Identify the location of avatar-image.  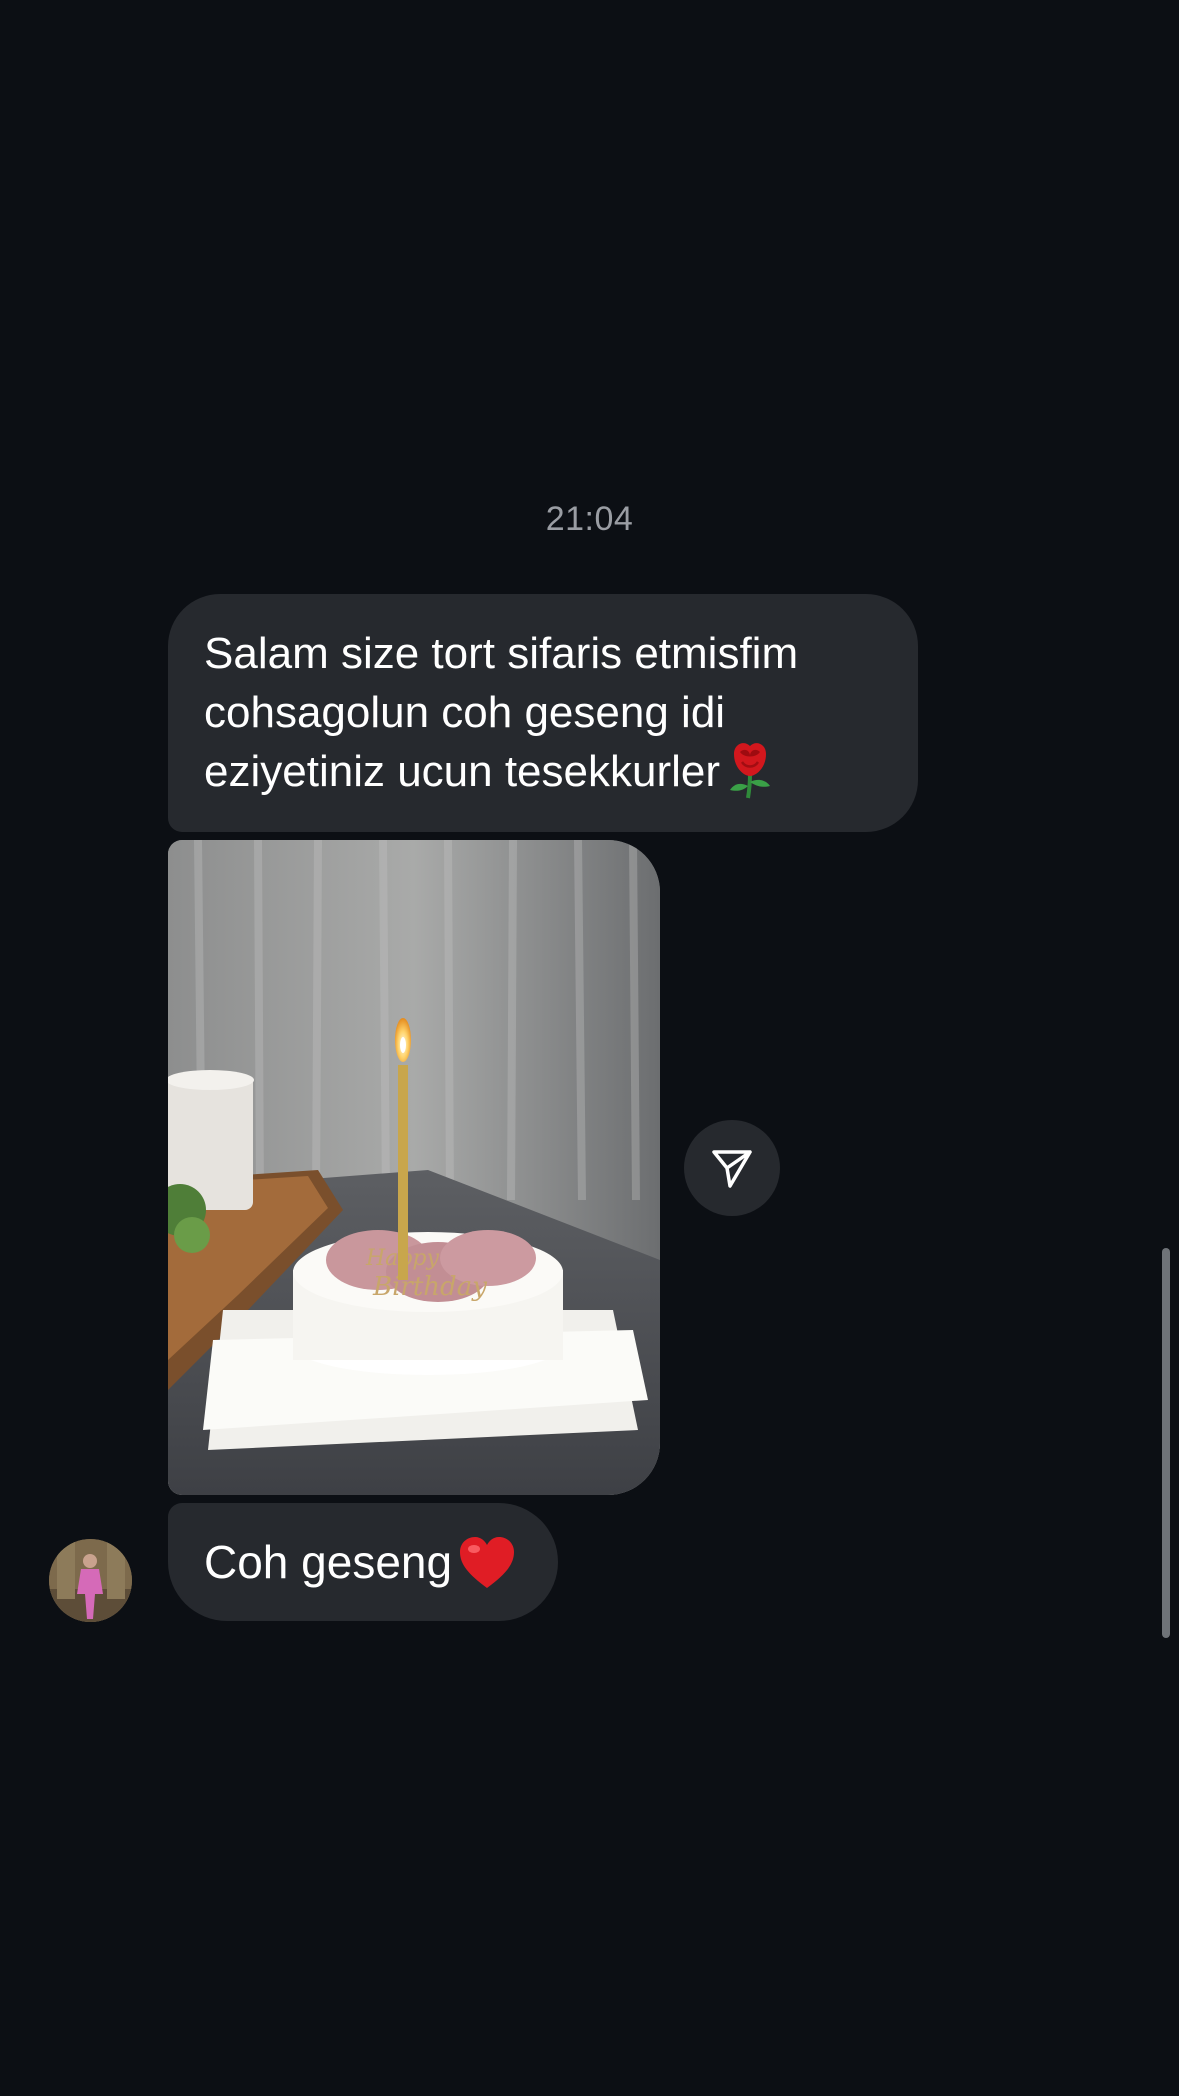
(90, 1580).